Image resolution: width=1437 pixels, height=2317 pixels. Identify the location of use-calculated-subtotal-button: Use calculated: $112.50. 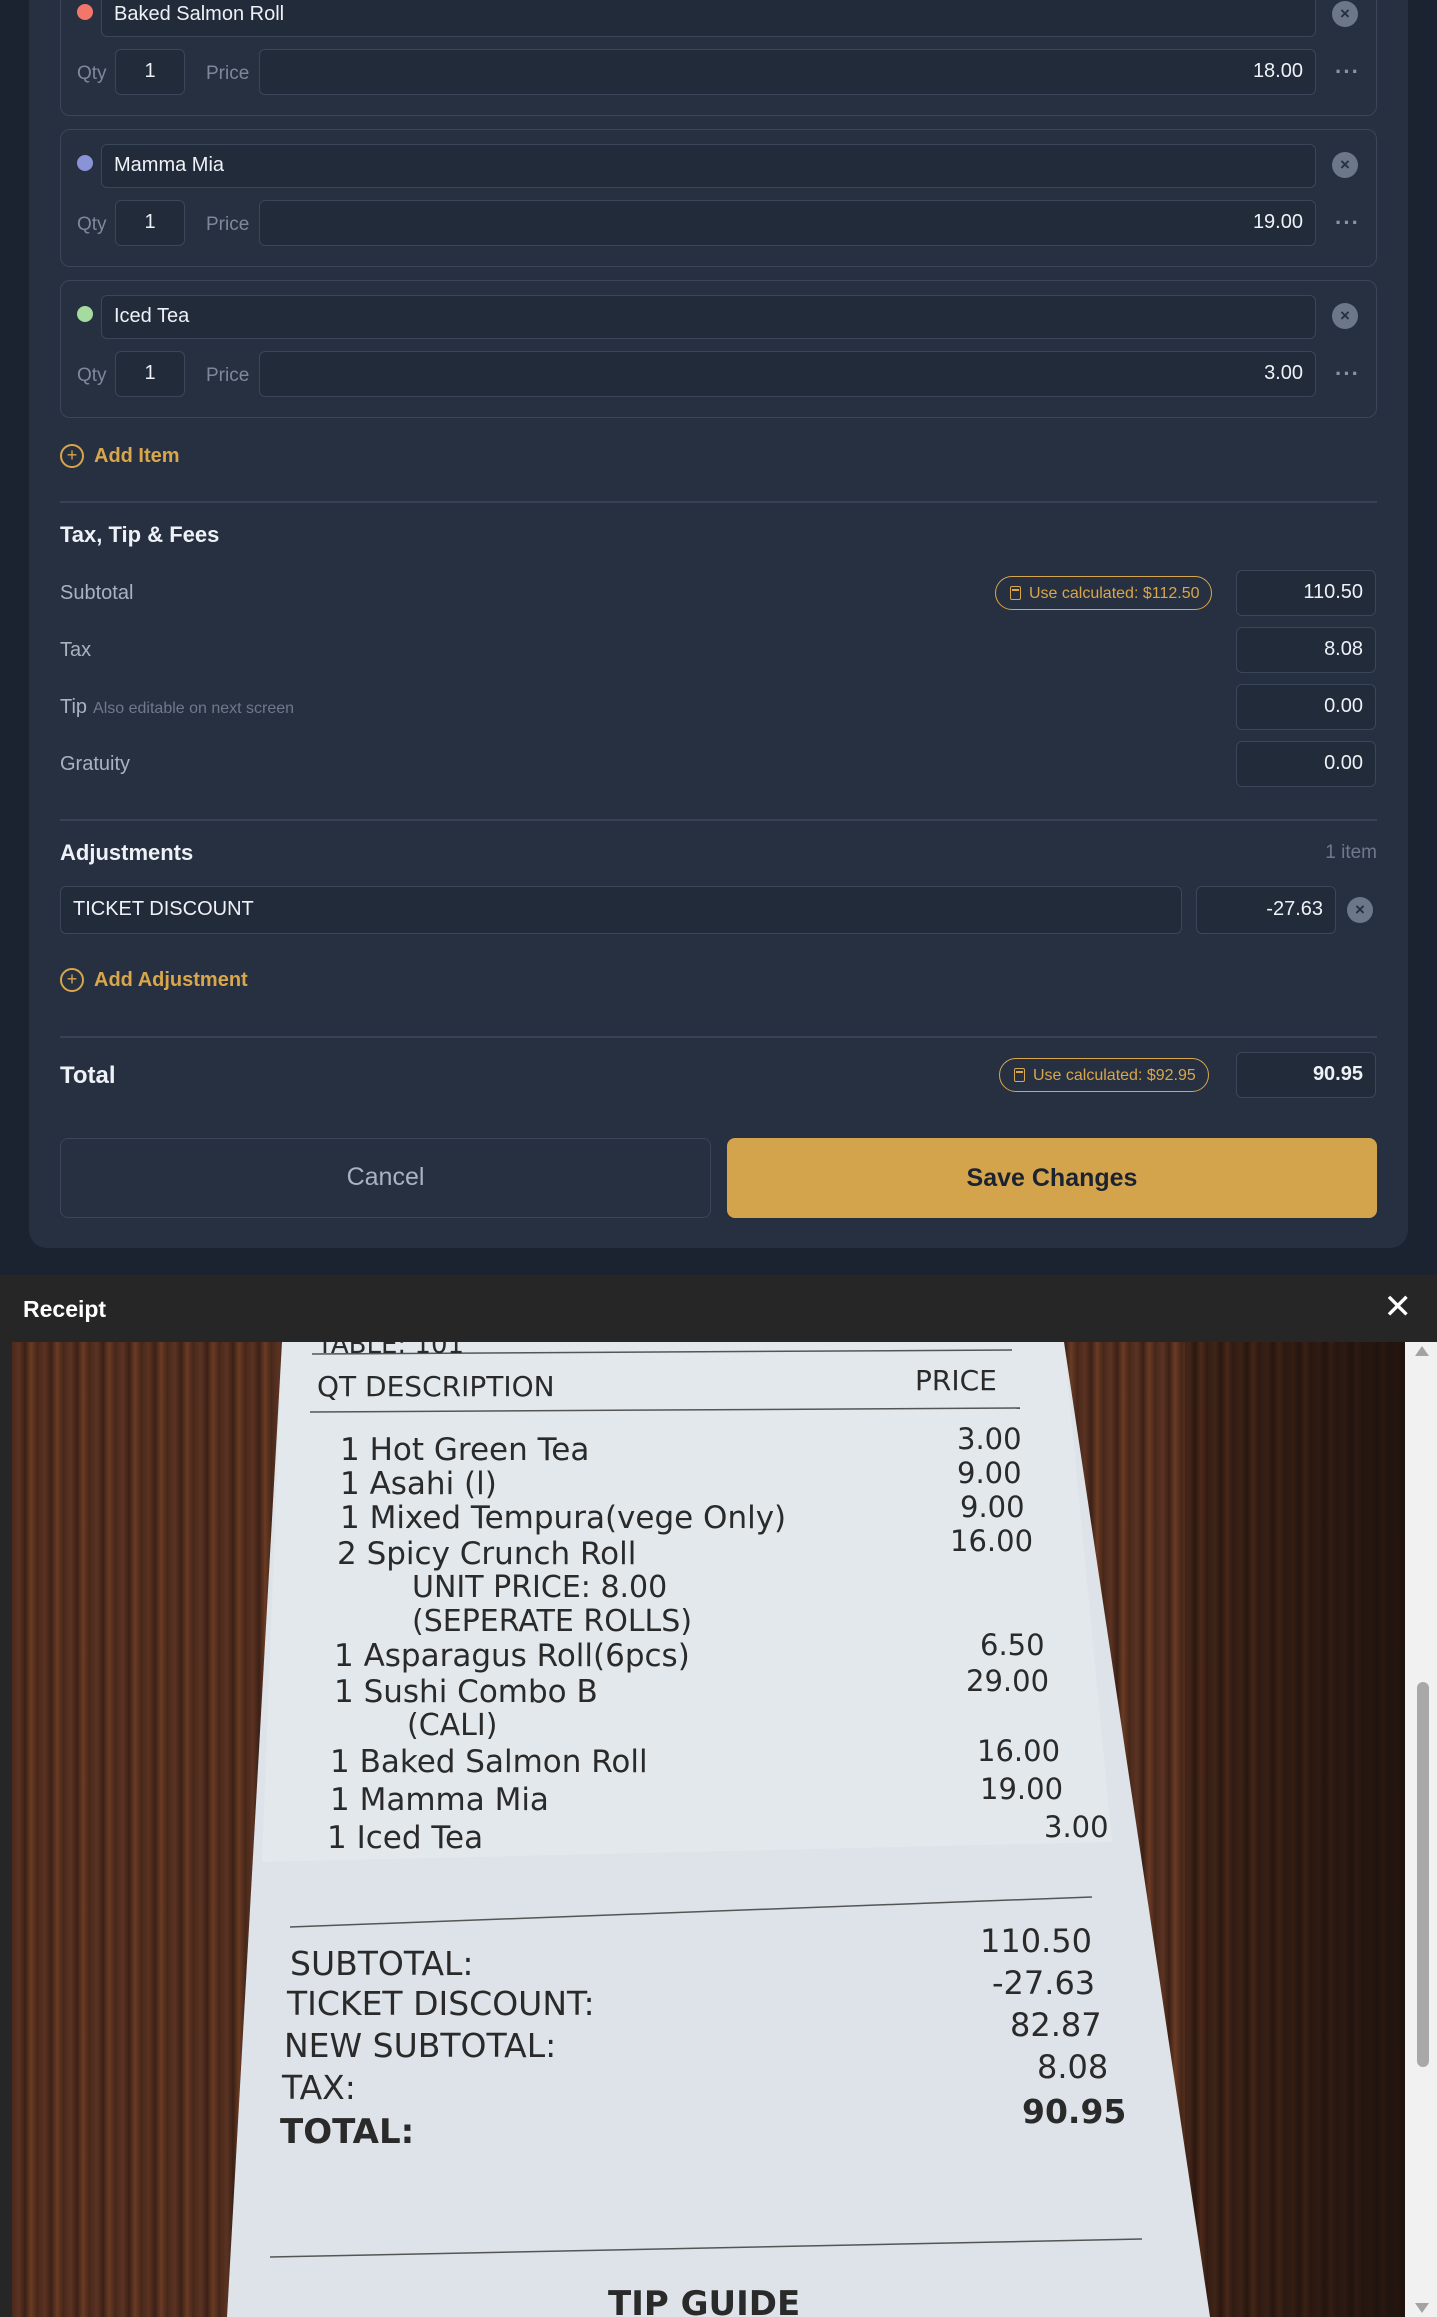
(1104, 593).